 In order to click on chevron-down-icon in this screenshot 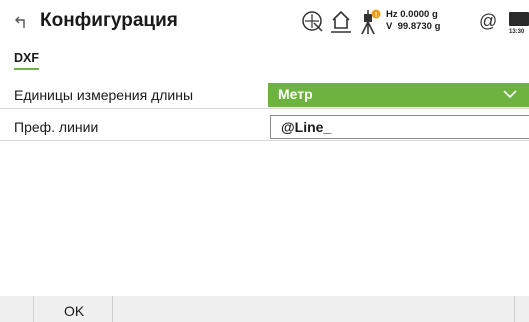, I will do `click(510, 94)`.